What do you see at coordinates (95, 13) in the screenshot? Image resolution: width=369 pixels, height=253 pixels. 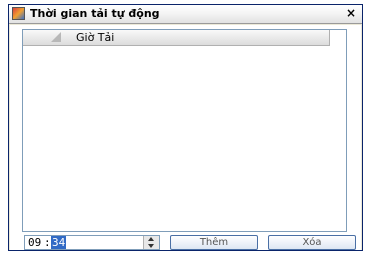 I see `window-title: Thời gian tải tự động` at bounding box center [95, 13].